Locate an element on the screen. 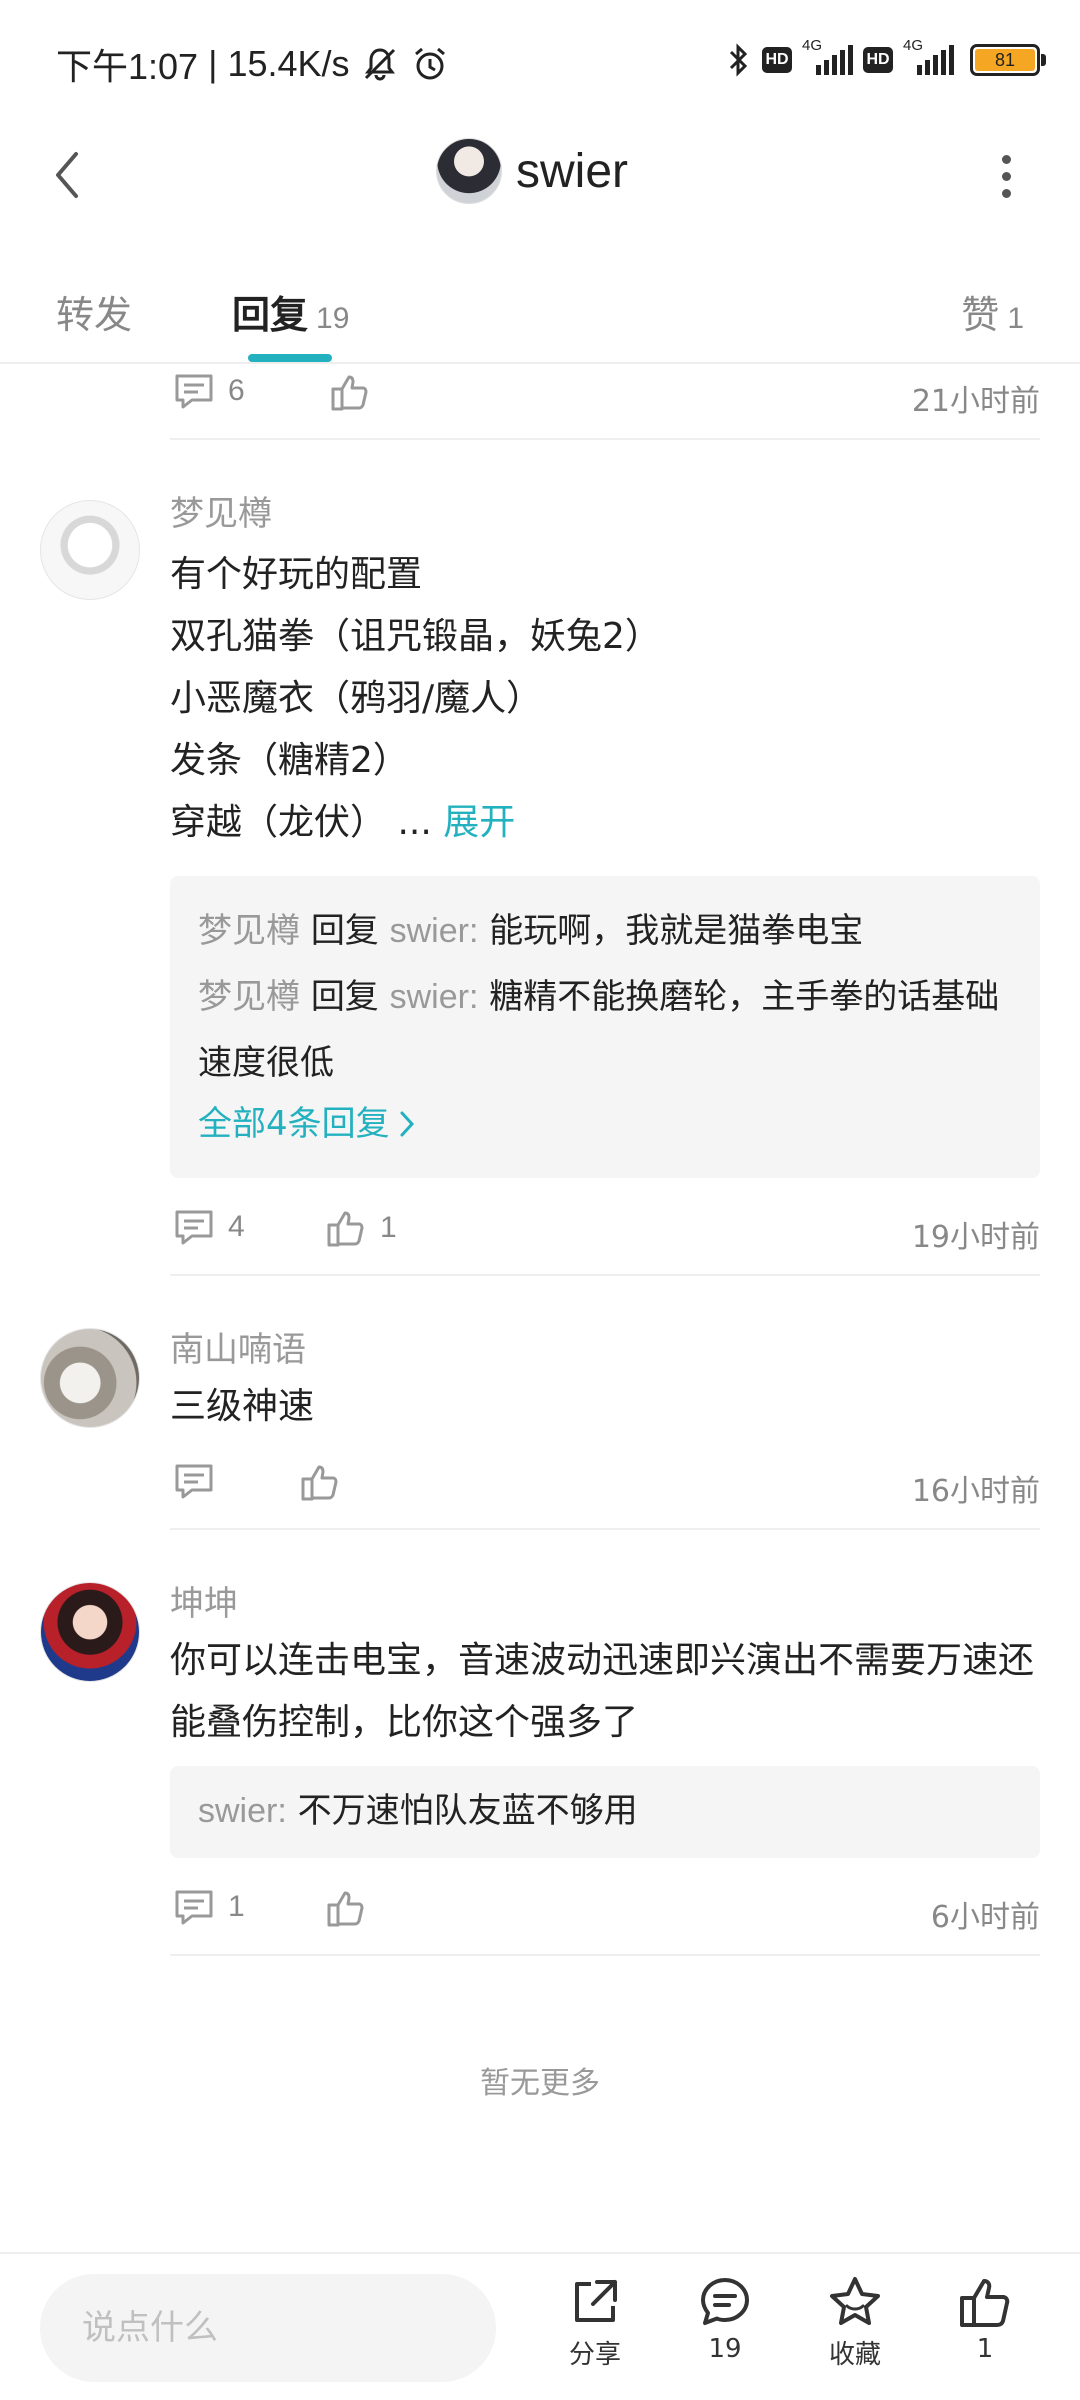 Image resolution: width=1080 pixels, height=2400 pixels. back-button is located at coordinates (67, 175).